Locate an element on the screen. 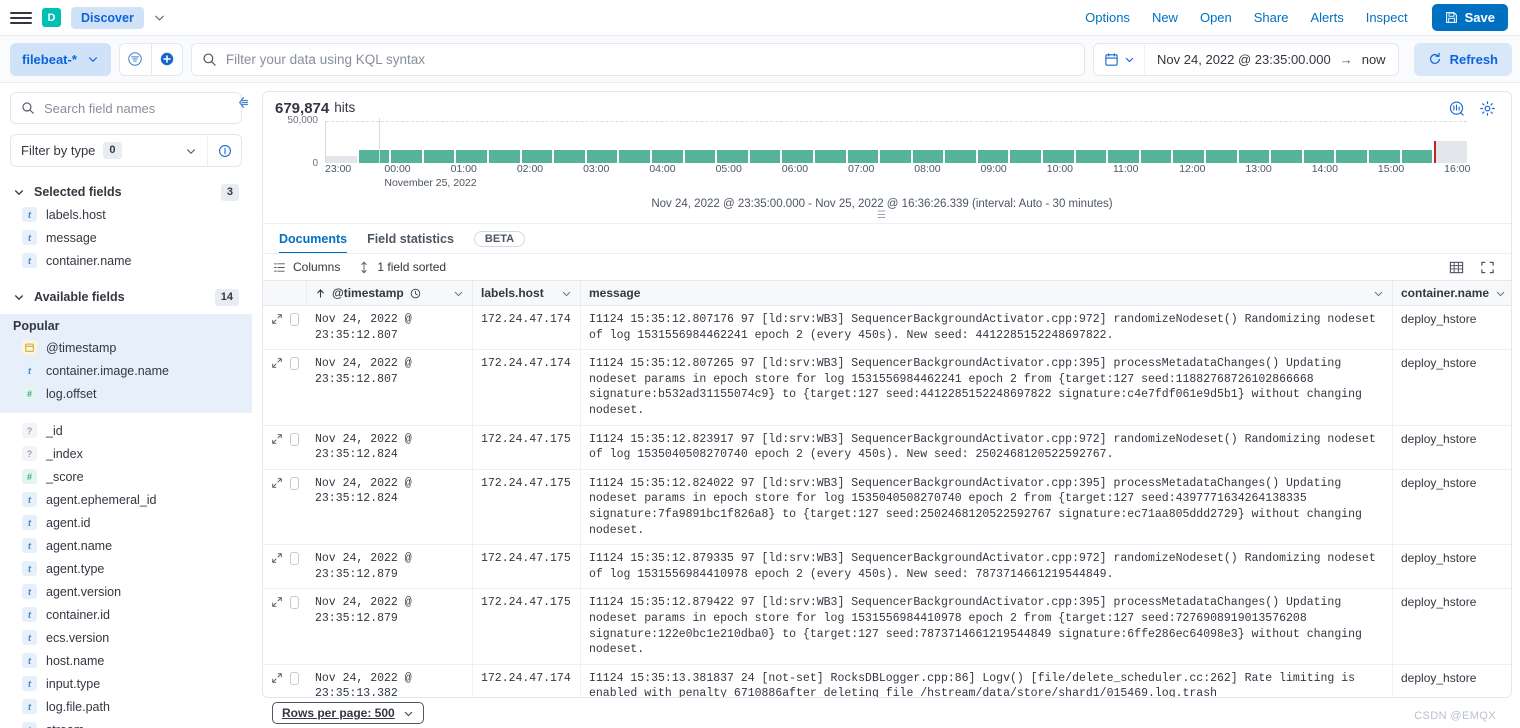 Image resolution: width=1520 pixels, height=728 pixels. header-link-alerts: Alerts is located at coordinates (1326, 17).